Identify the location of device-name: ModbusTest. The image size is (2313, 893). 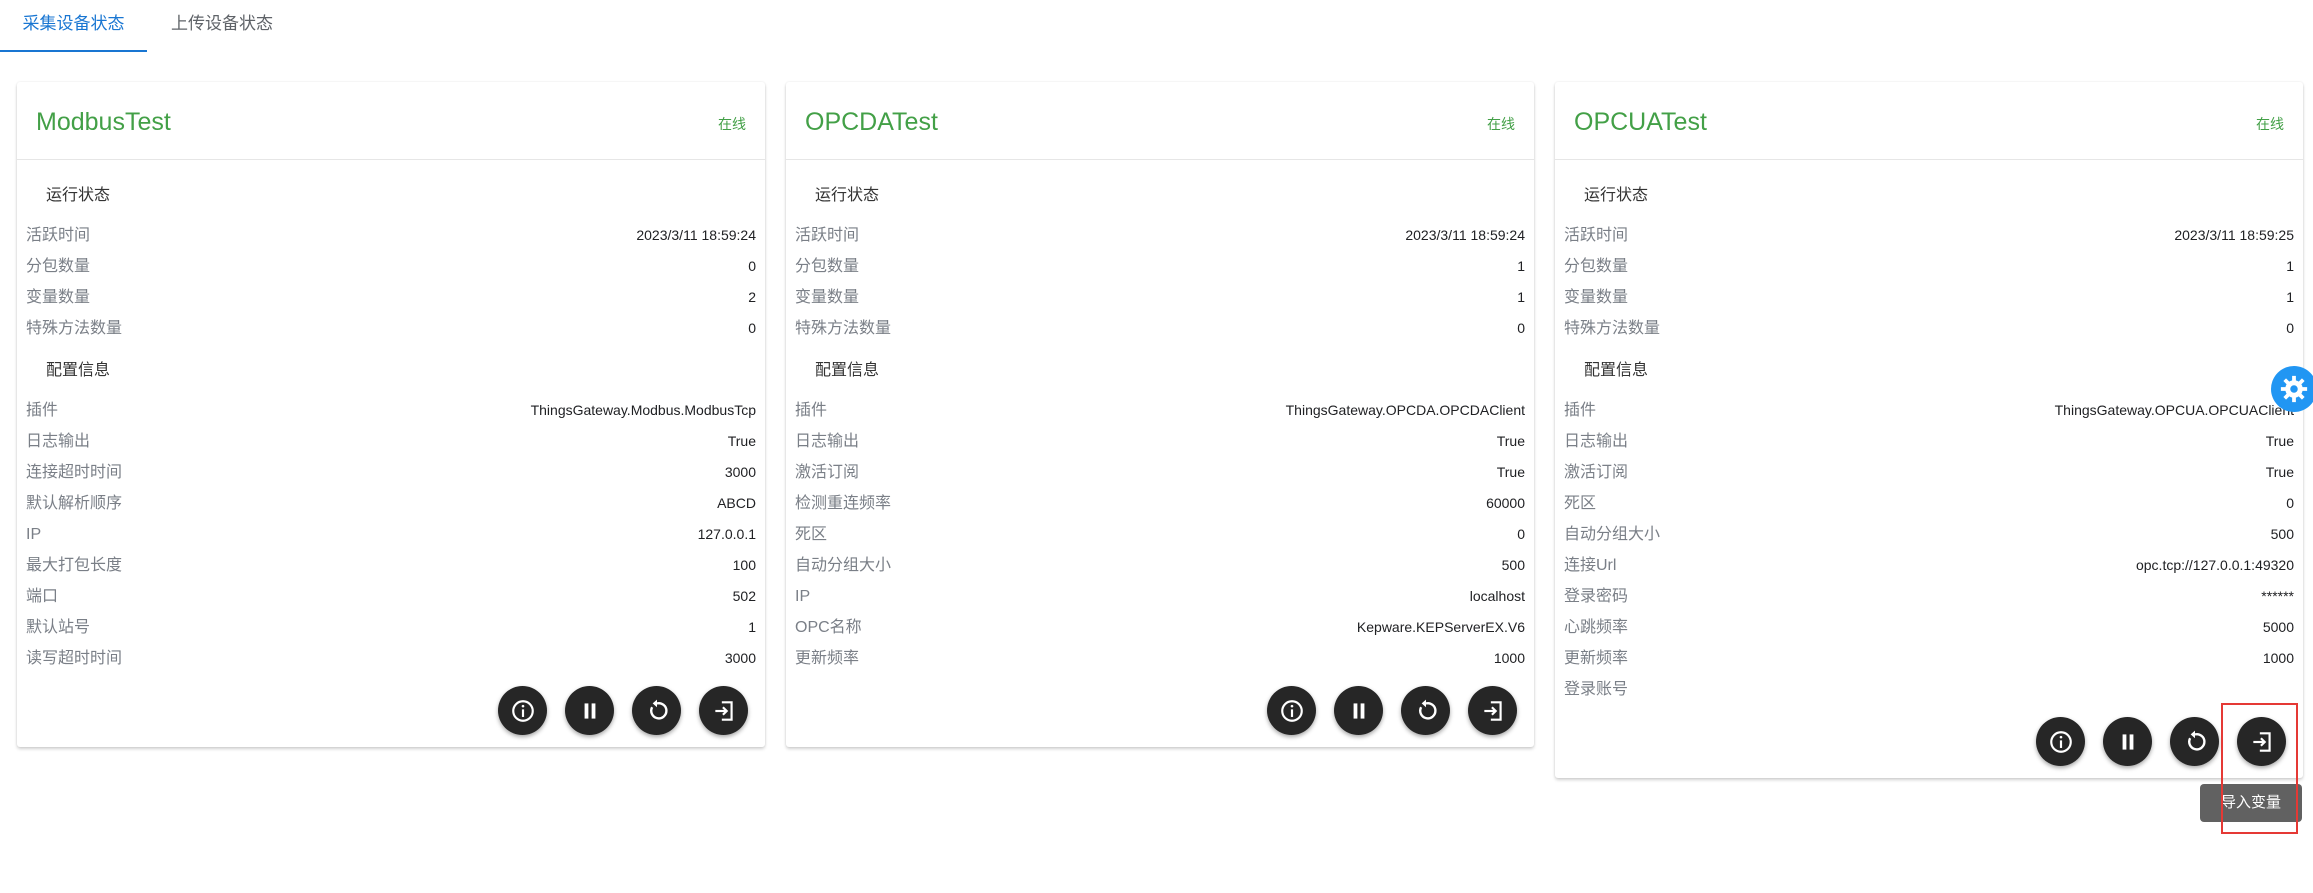
(103, 122).